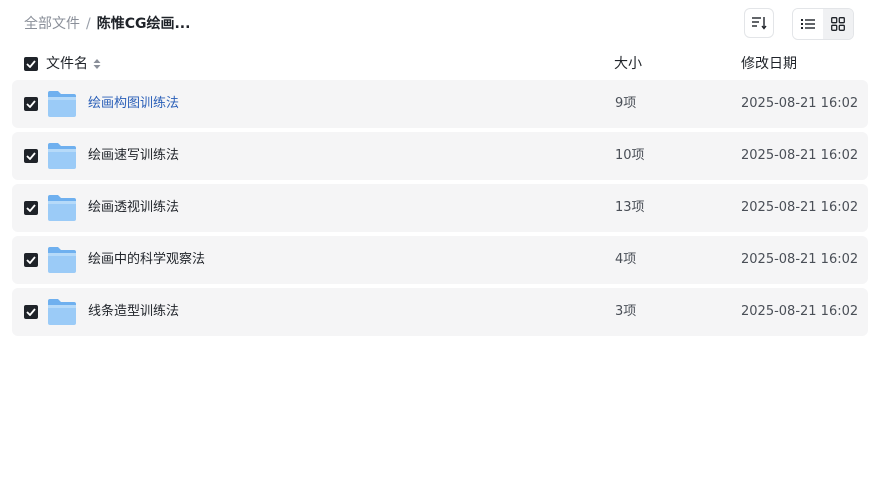 This screenshot has height=495, width=878. Describe the element at coordinates (628, 64) in the screenshot. I see `size-column-header: 大小` at that location.